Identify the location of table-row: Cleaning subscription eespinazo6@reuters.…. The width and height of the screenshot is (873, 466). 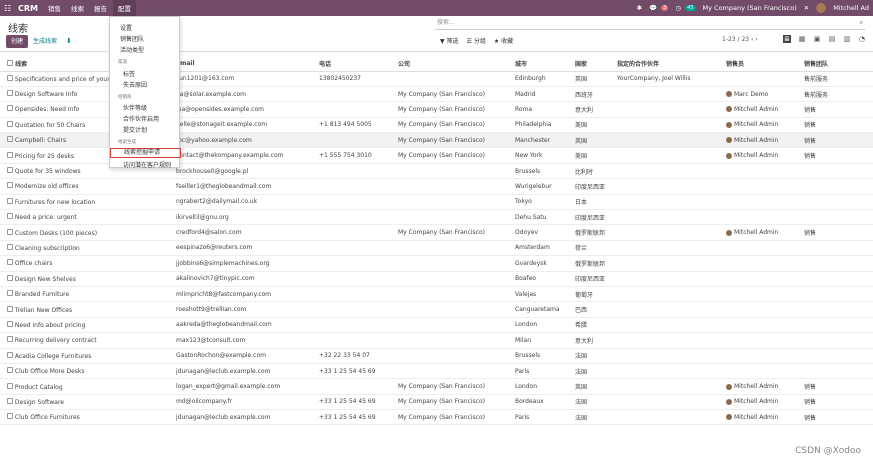
(436, 248).